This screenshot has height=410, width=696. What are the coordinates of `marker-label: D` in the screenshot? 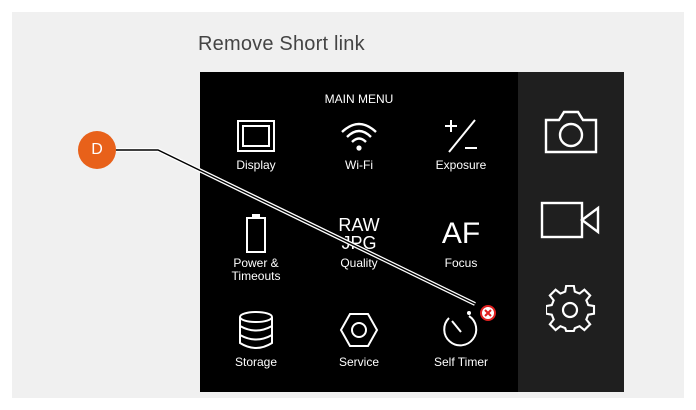 It's located at (97, 149).